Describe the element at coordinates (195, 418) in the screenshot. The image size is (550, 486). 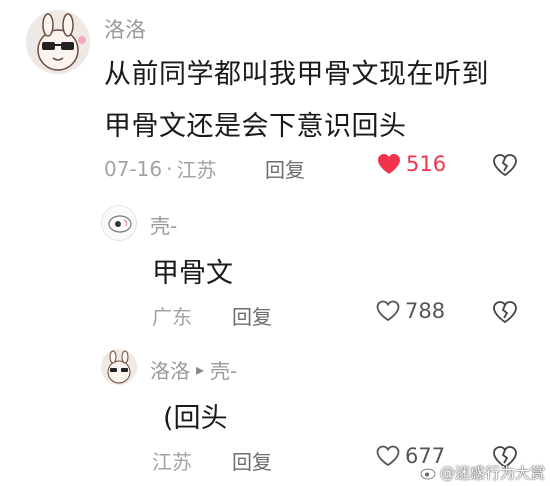
I see `reply-text: (回头` at that location.